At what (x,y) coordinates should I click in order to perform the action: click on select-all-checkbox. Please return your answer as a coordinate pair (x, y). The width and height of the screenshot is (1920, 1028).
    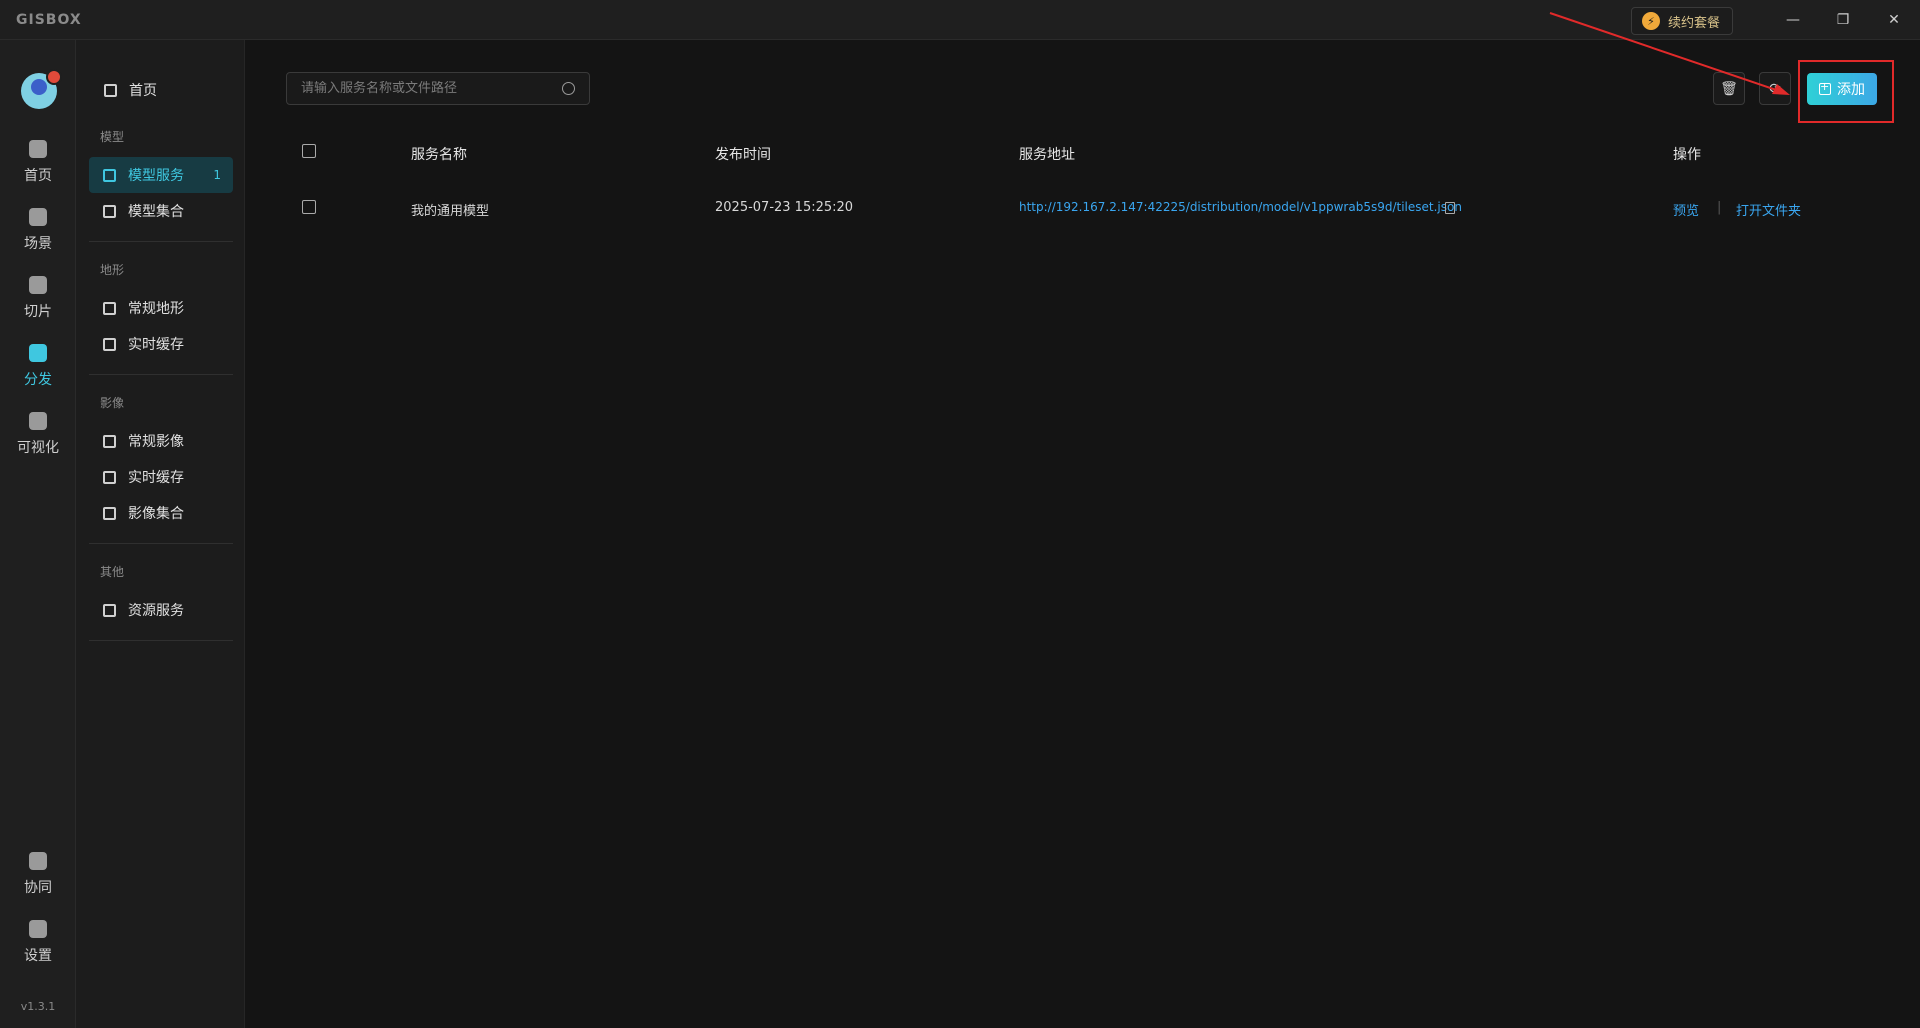
    Looking at the image, I should click on (309, 151).